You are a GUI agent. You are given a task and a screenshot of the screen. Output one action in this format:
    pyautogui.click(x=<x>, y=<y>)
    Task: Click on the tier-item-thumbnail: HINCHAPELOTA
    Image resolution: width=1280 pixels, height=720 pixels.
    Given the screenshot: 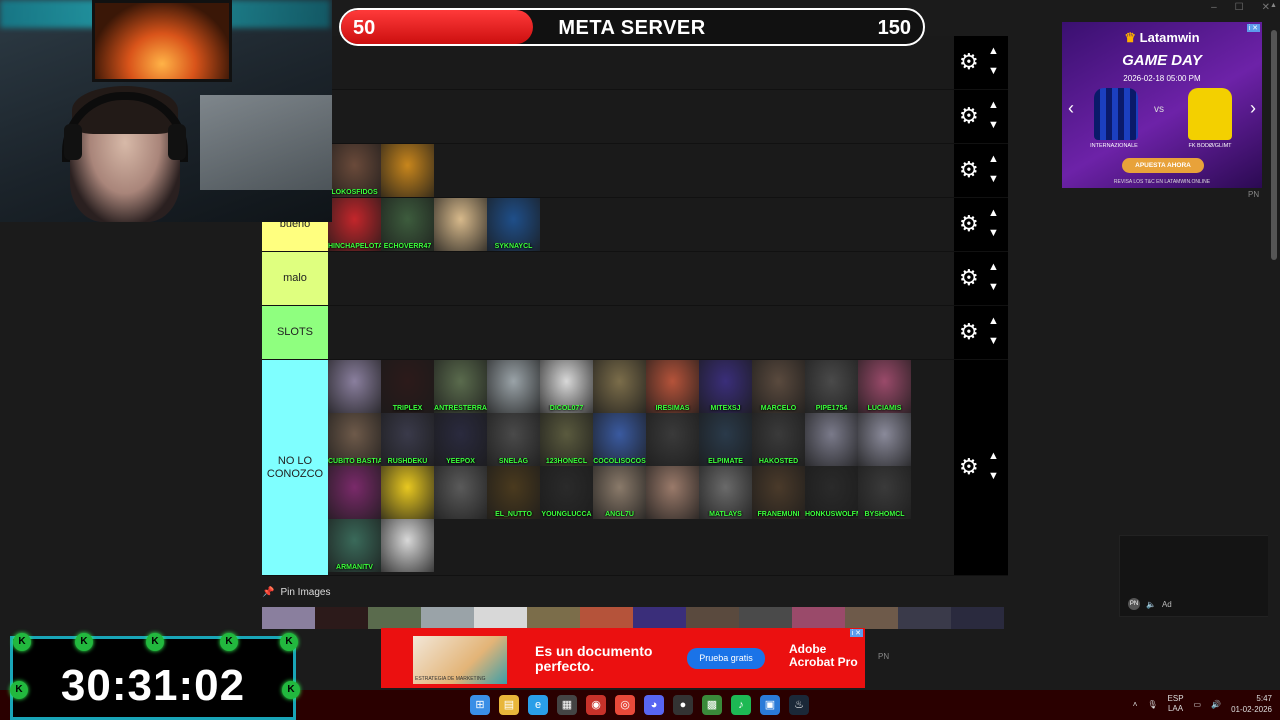 What is the action you would take?
    pyautogui.click(x=354, y=224)
    